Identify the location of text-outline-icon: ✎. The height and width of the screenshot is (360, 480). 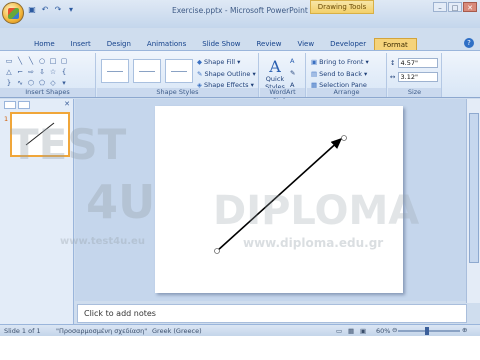
(292, 73).